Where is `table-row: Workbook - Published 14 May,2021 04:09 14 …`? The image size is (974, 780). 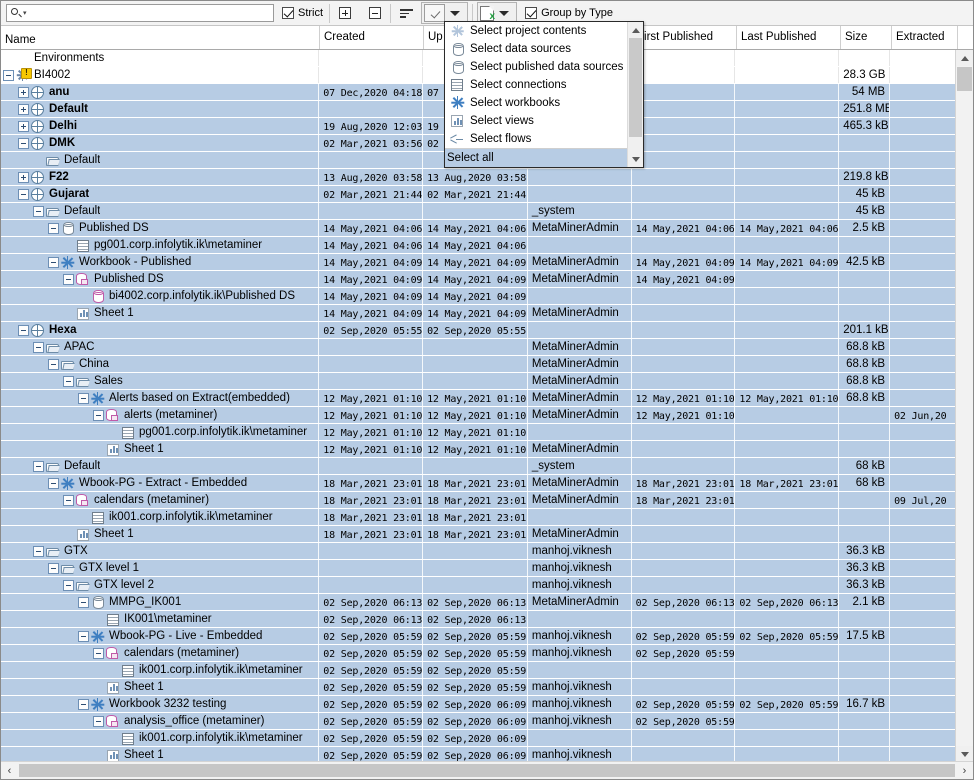 table-row: Workbook - Published 14 May,2021 04:09 14 … is located at coordinates (478, 262).